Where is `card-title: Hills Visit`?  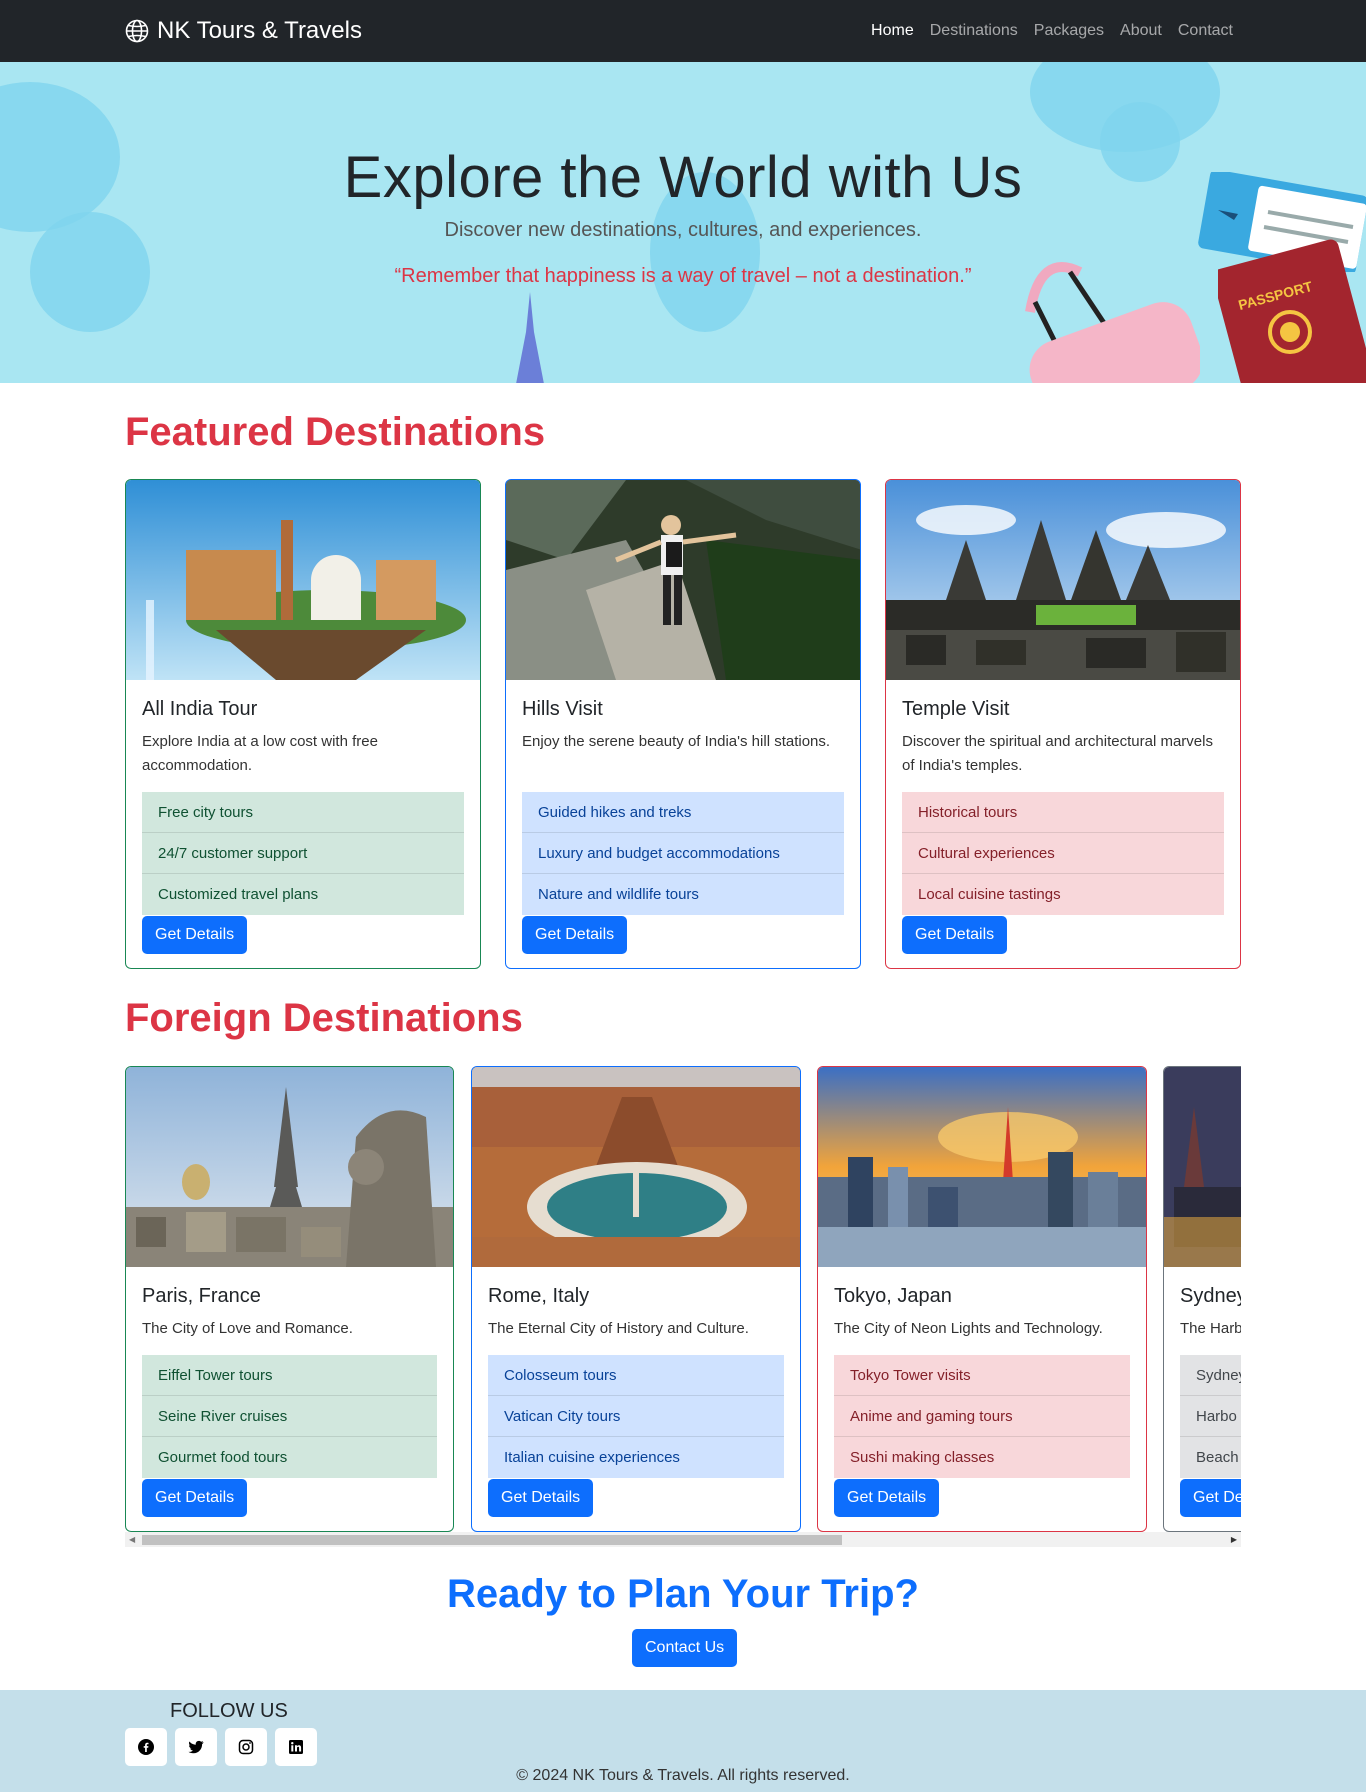
card-title: Hills Visit is located at coordinates (562, 709).